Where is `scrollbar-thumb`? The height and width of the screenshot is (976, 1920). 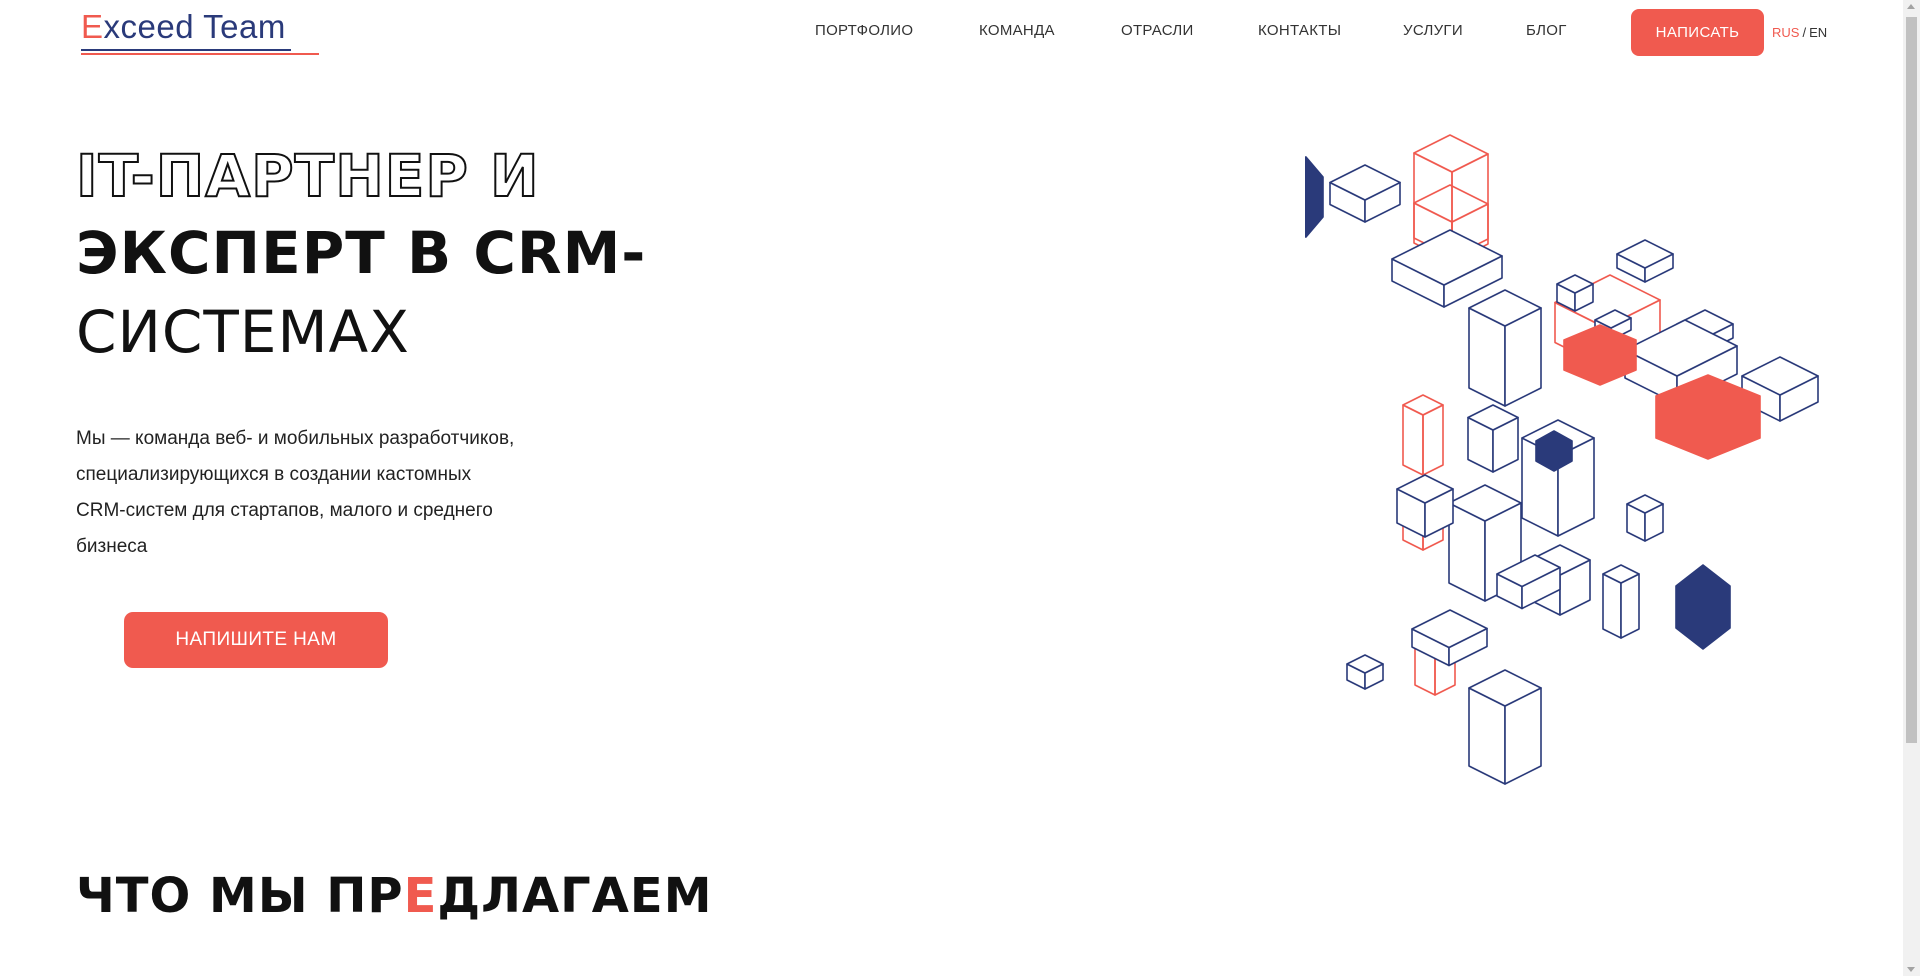
scrollbar-thumb is located at coordinates (1911, 380).